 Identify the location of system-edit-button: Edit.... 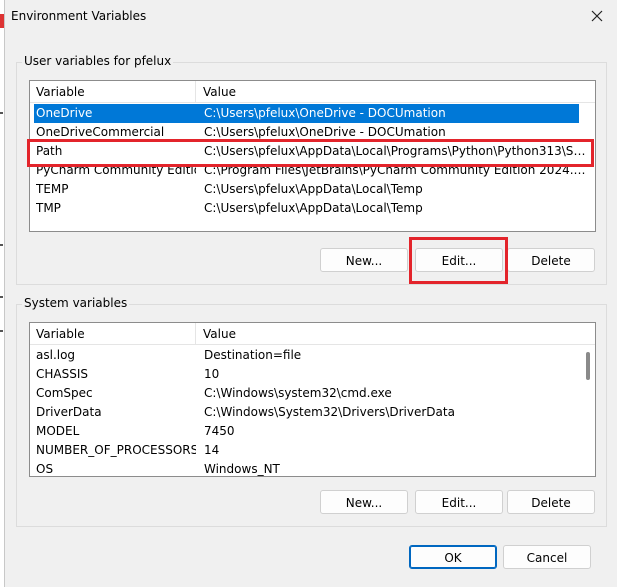
(459, 502).